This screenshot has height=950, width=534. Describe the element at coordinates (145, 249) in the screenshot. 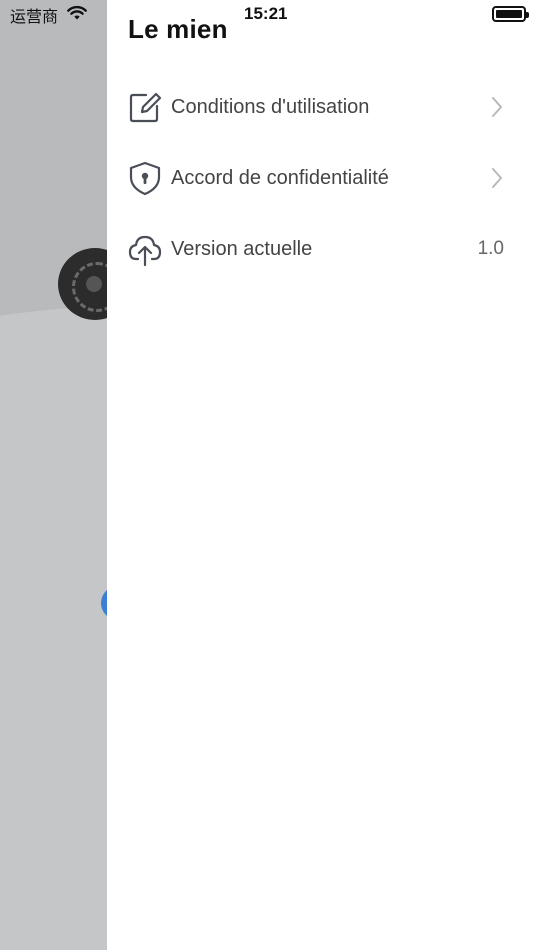

I see `cloud-upload-icon` at that location.